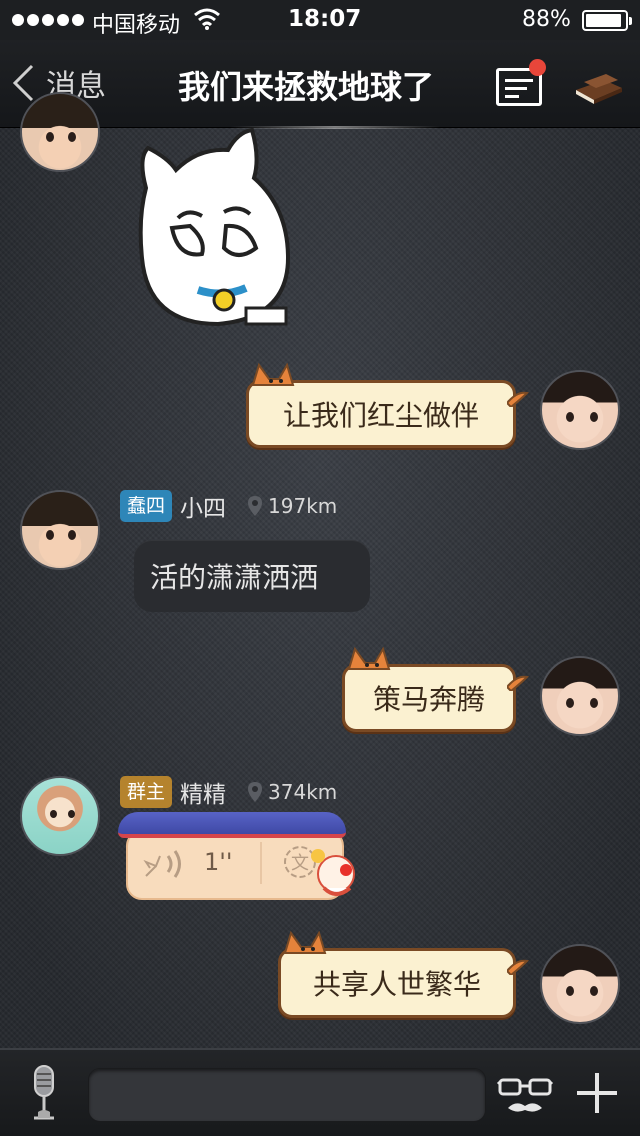 The image size is (640, 1136). Describe the element at coordinates (146, 792) in the screenshot. I see `group-owner-badge: 群主` at that location.